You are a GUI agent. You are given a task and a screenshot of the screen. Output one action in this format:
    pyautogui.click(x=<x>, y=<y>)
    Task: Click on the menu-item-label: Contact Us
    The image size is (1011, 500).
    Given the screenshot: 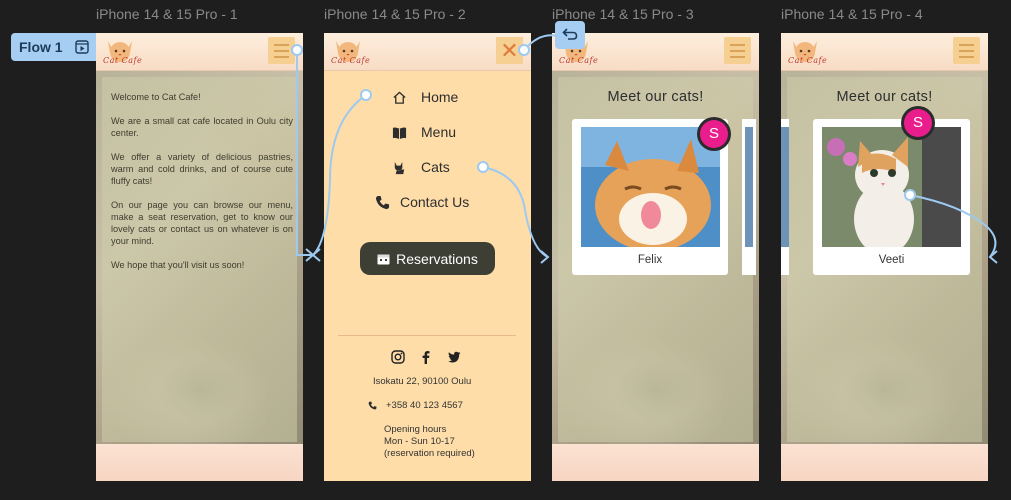 What is the action you would take?
    pyautogui.click(x=435, y=202)
    